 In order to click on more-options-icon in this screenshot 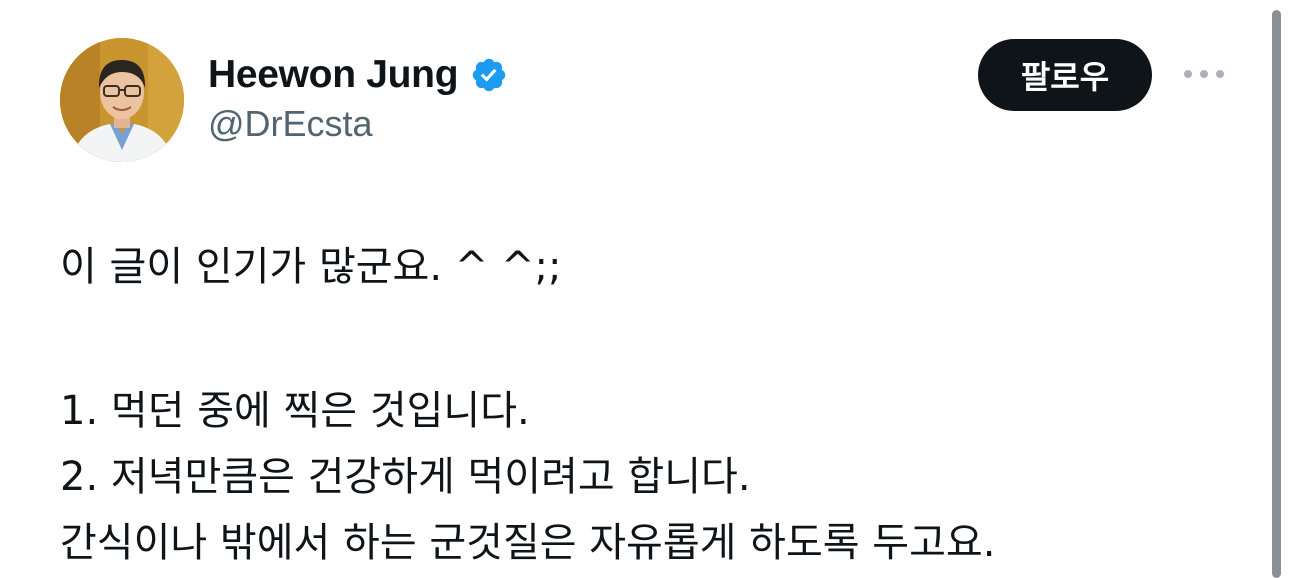, I will do `click(1204, 74)`.